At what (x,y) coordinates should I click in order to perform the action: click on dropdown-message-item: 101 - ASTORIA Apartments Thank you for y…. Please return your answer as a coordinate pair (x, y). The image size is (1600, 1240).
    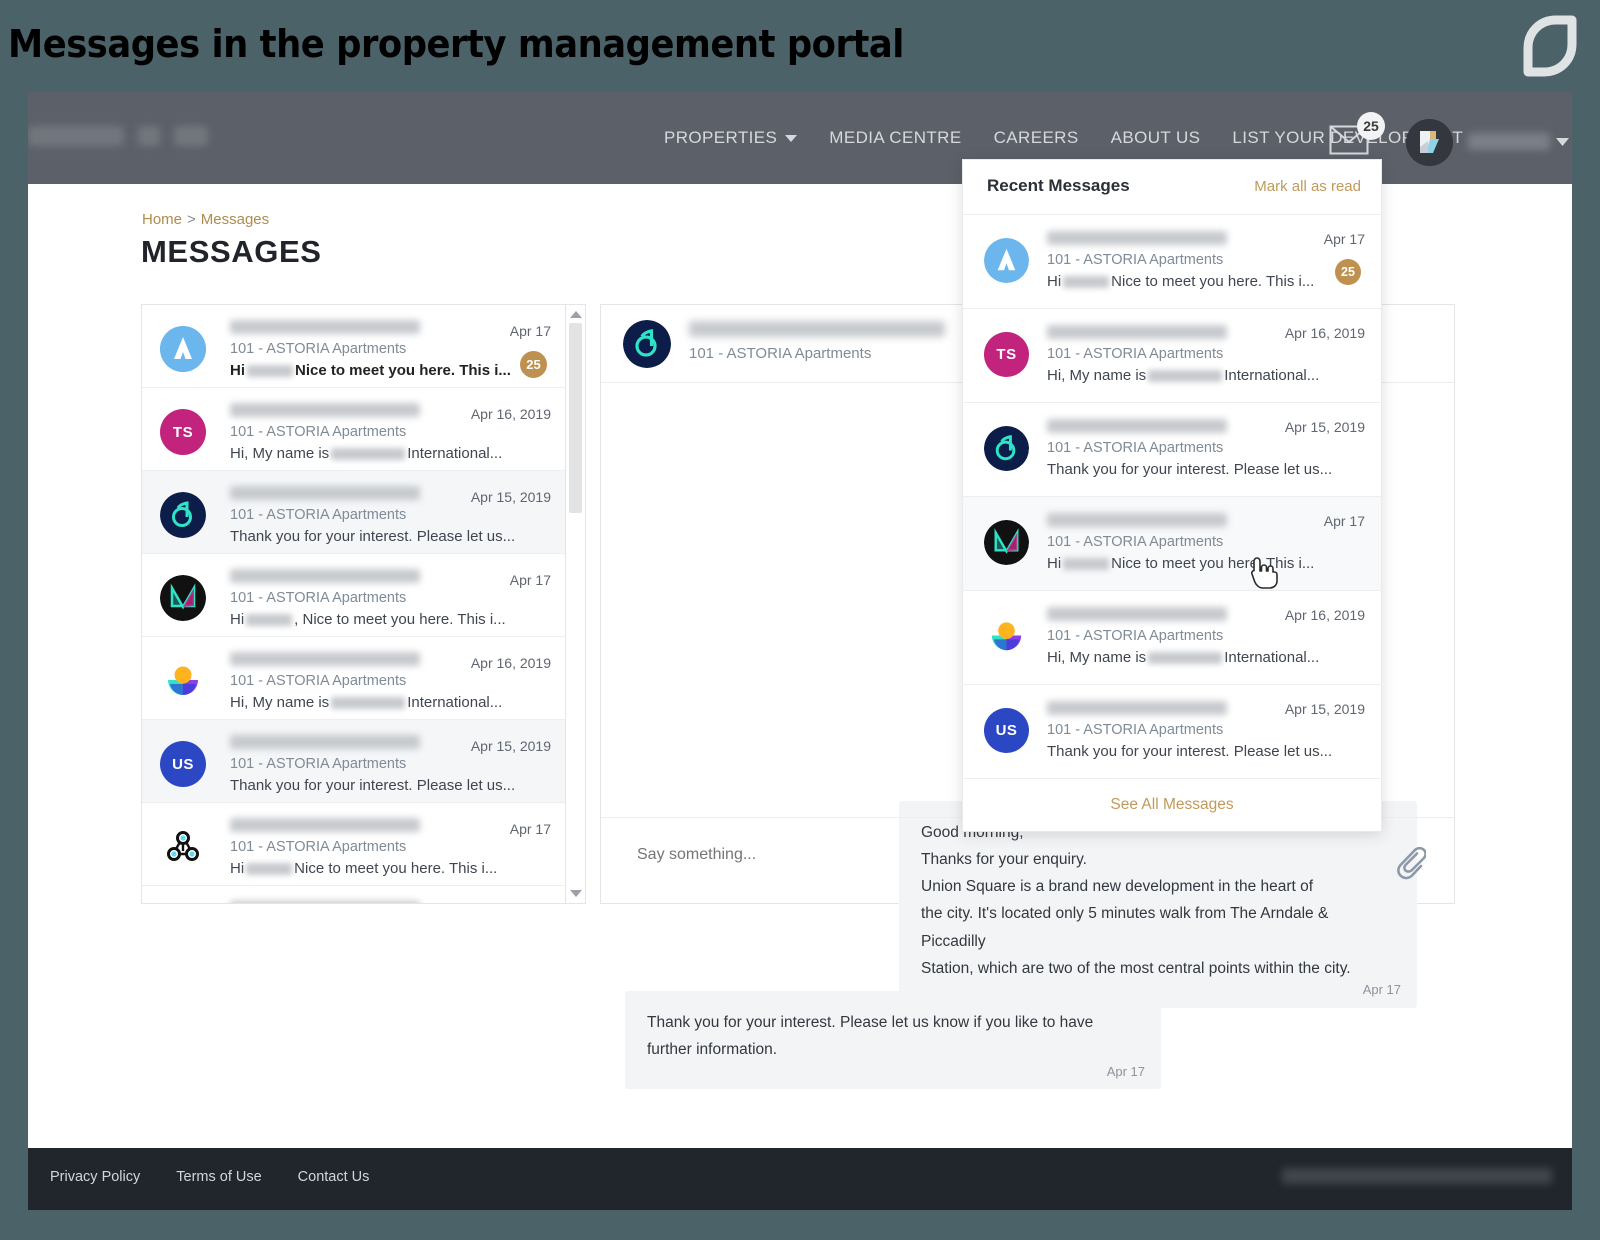
    Looking at the image, I should click on (1172, 450).